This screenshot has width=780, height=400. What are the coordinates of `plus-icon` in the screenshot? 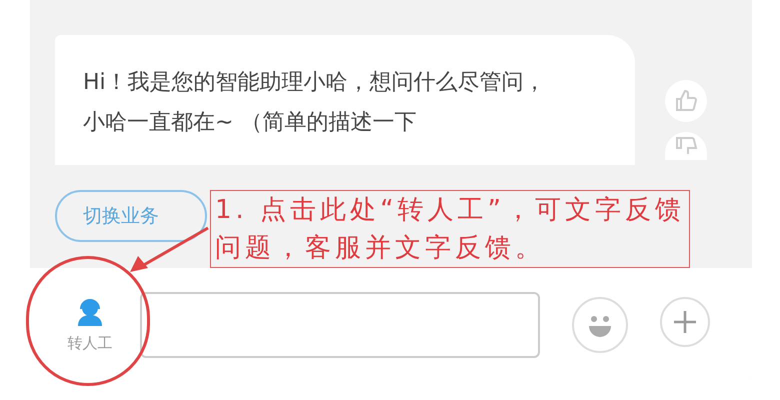 It's located at (685, 322).